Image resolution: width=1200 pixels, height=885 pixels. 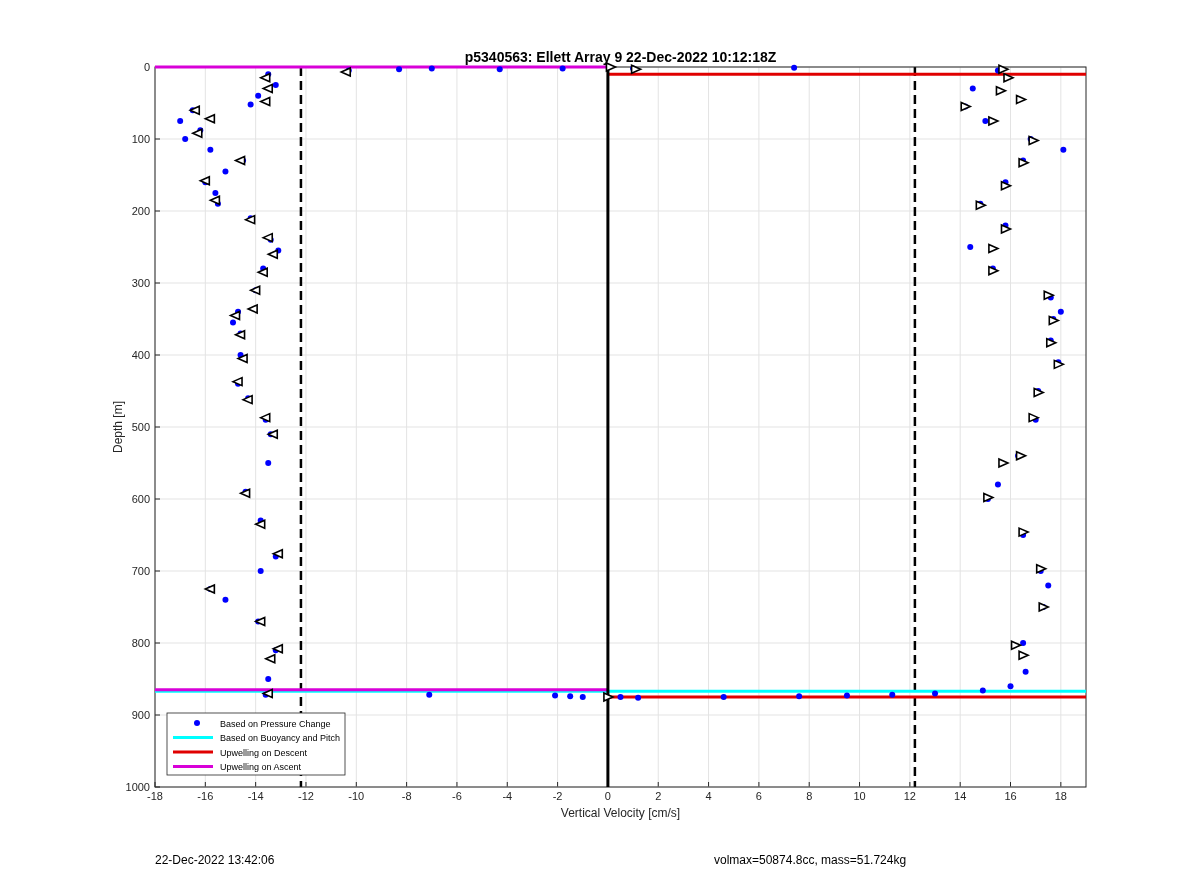 What do you see at coordinates (140, 211) in the screenshot?
I see `tick-label: 200` at bounding box center [140, 211].